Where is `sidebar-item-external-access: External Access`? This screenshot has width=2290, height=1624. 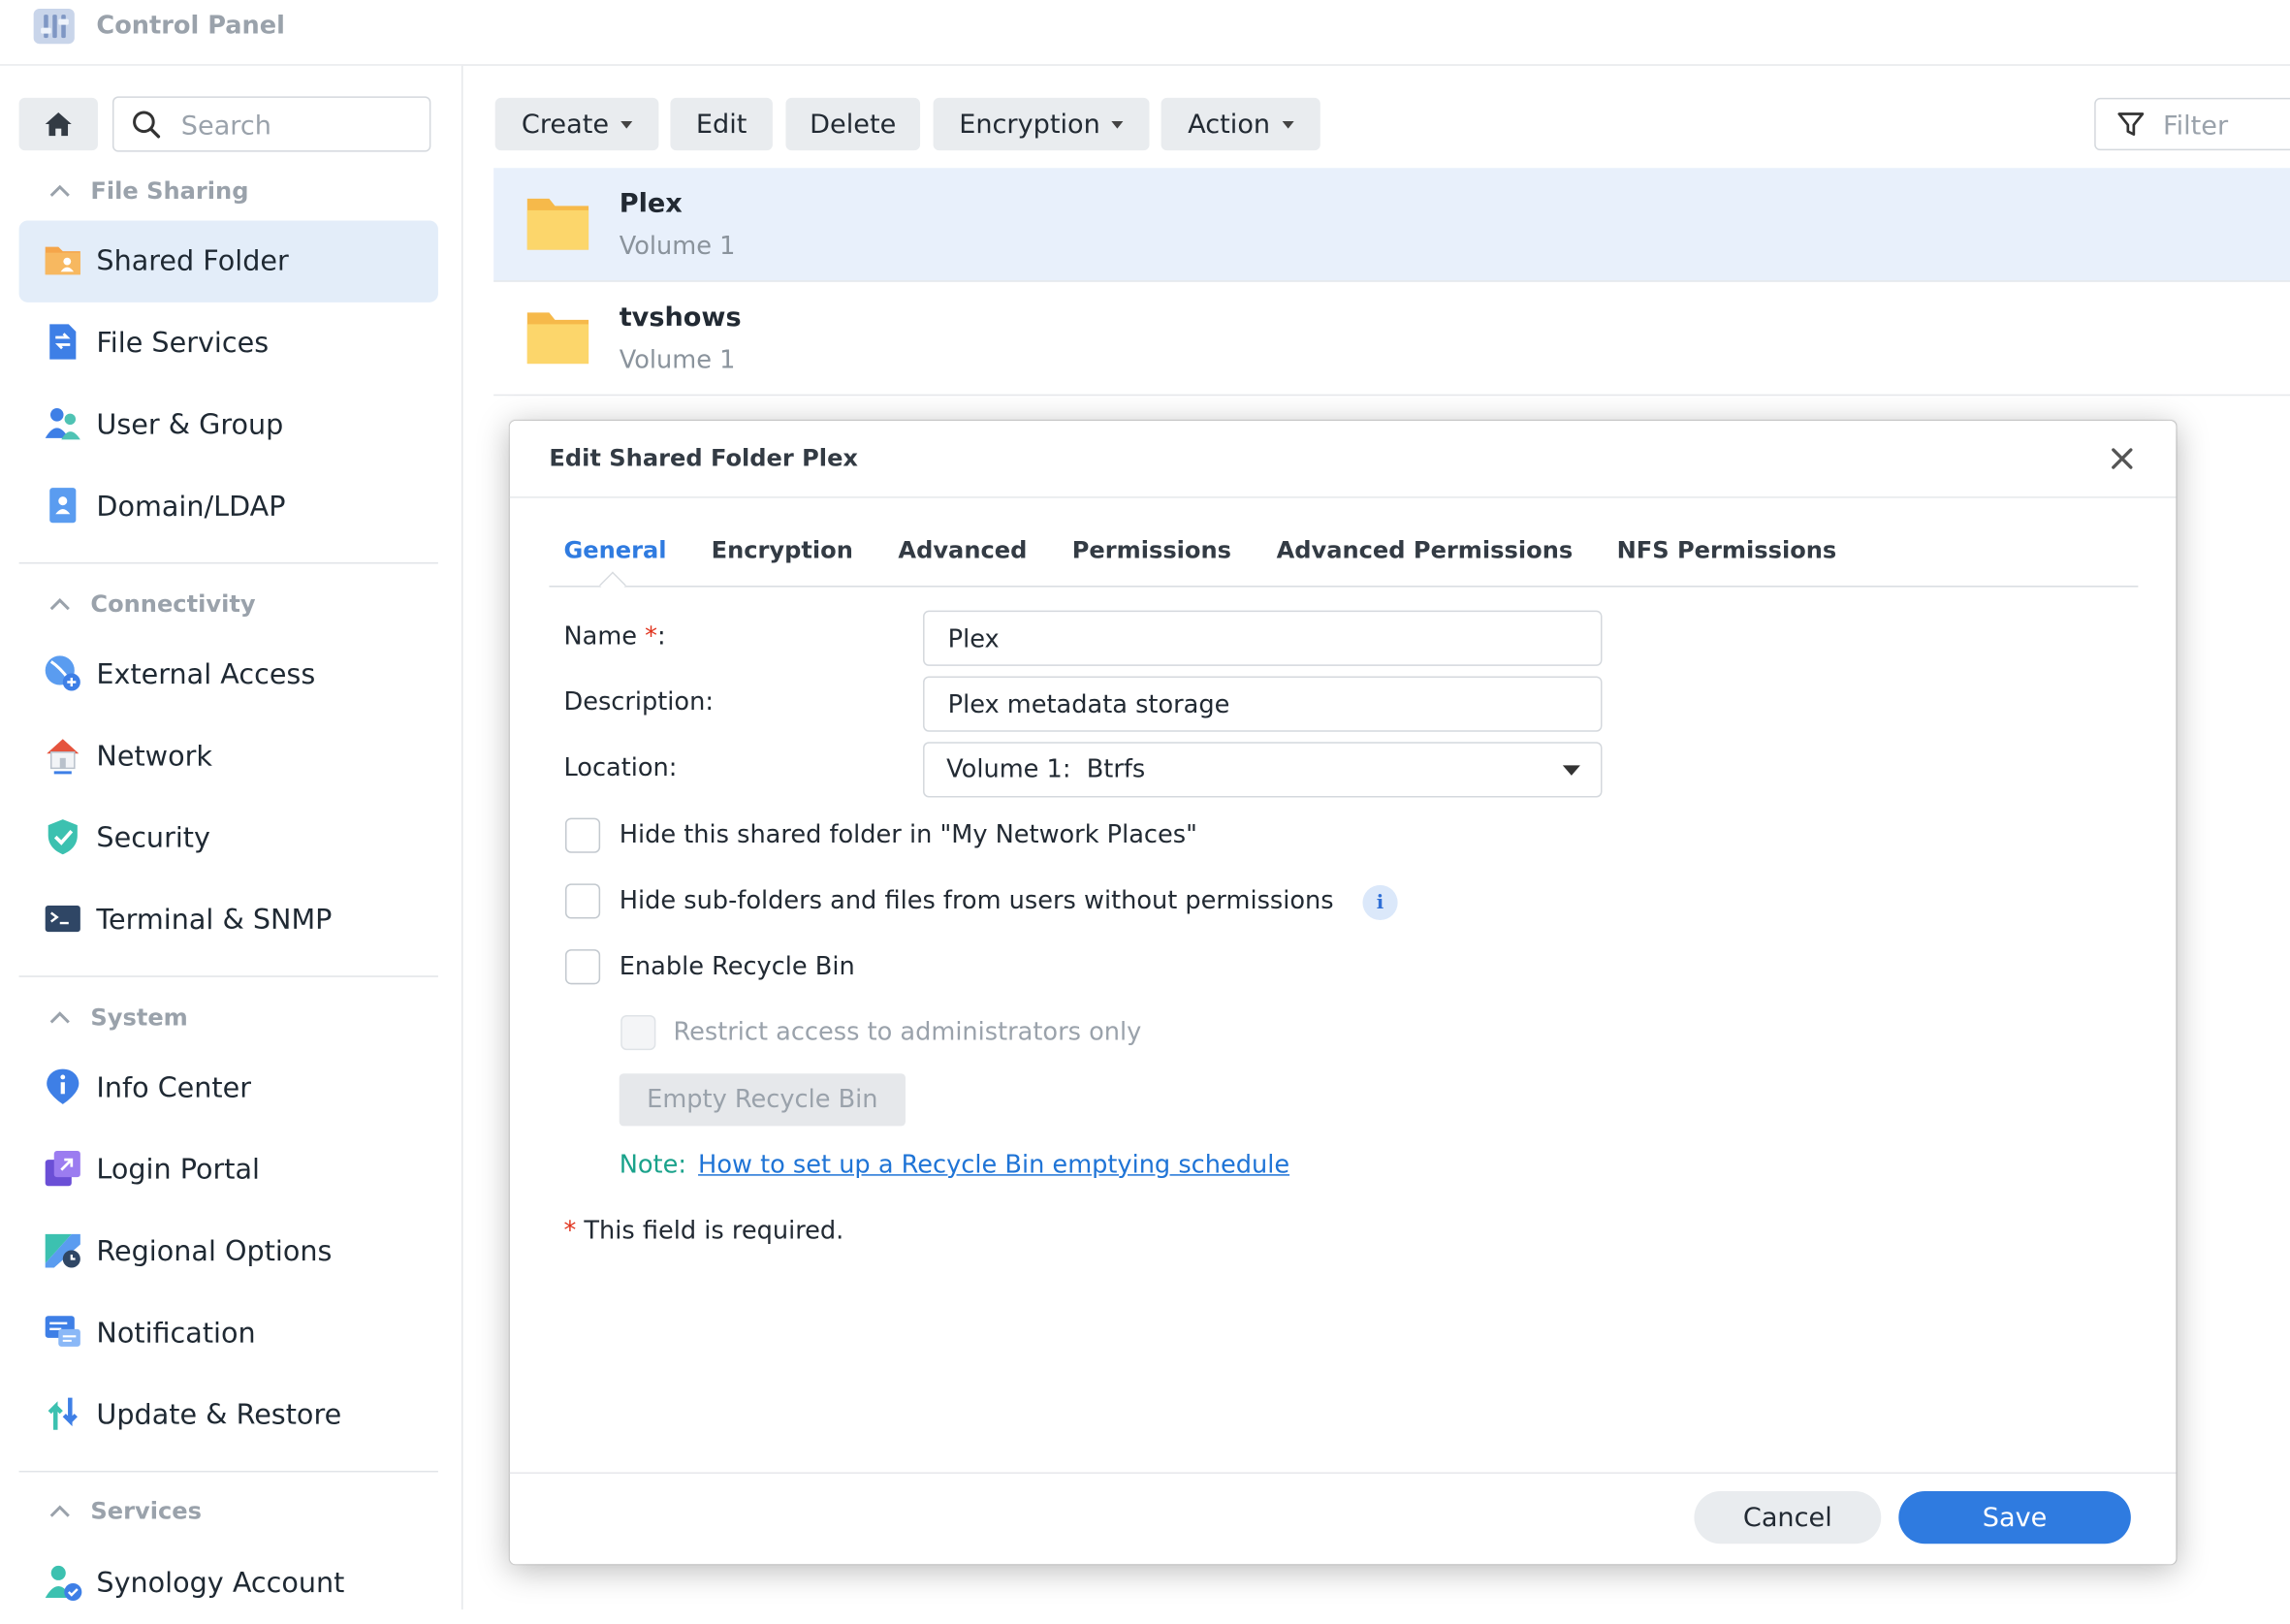
sidebar-item-external-access: External Access is located at coordinates (228, 675).